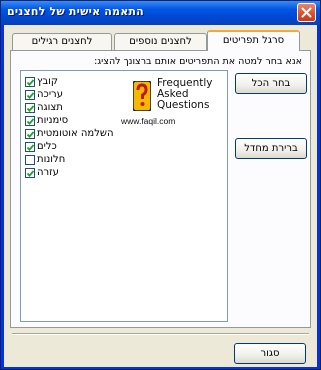  I want to click on select-all-button: בחר הכל, so click(271, 83).